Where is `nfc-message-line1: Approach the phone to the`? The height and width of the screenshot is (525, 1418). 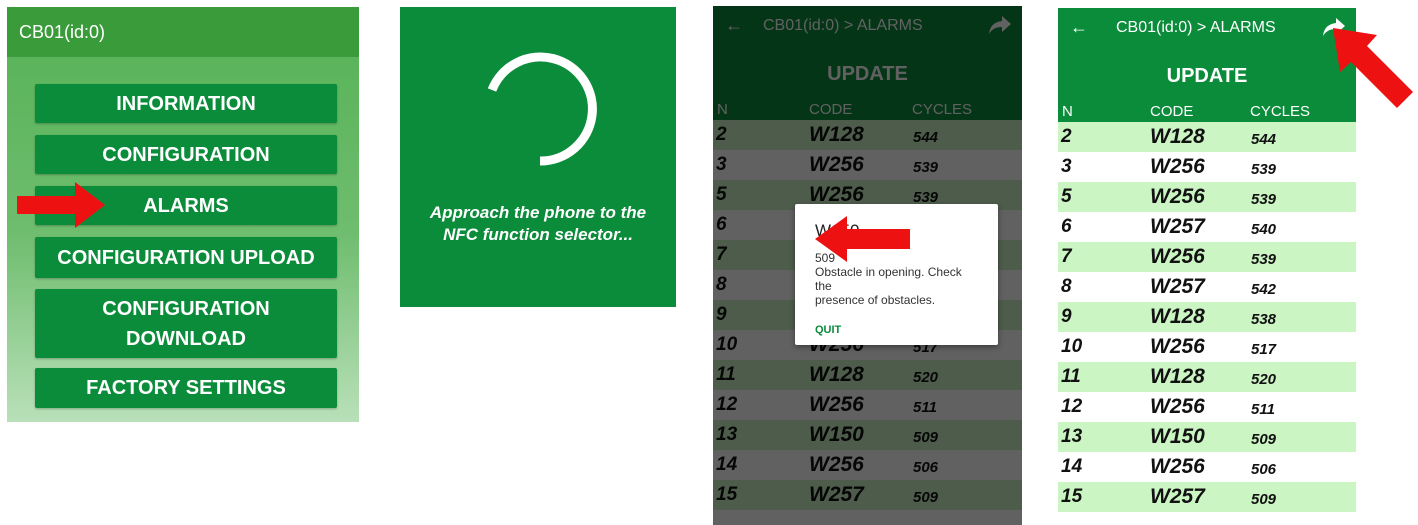
nfc-message-line1: Approach the phone to the is located at coordinates (538, 212).